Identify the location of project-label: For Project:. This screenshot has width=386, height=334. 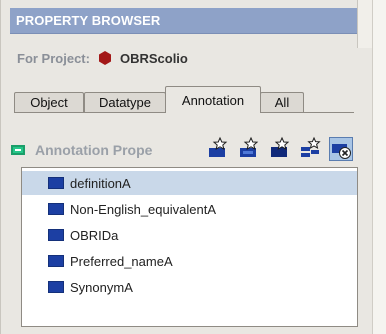
(53, 58).